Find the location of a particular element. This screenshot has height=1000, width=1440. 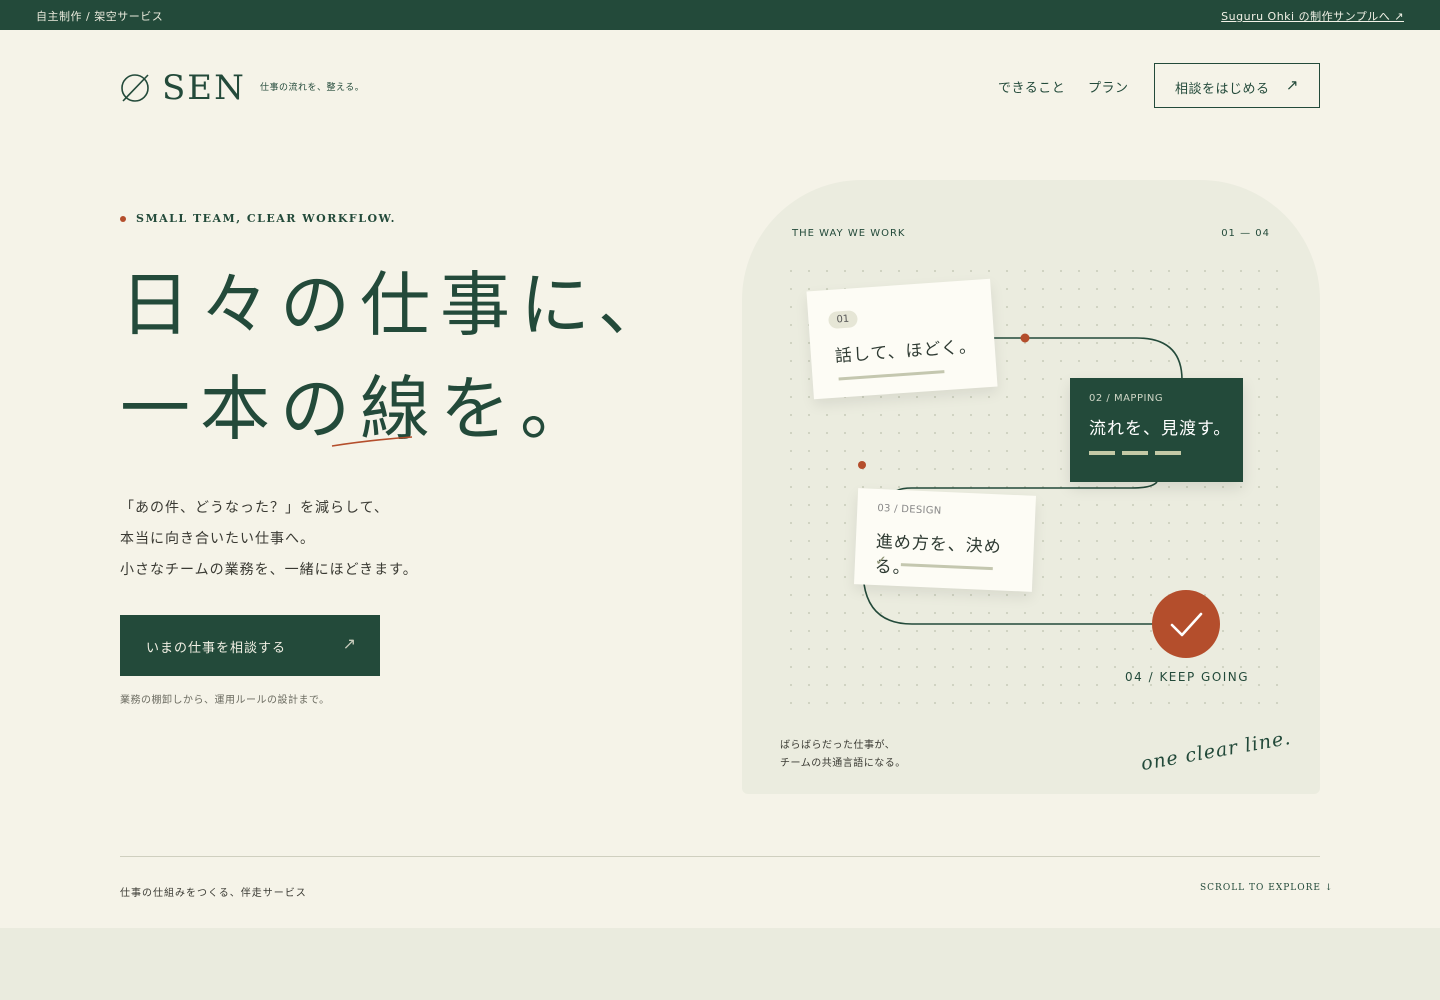

scroll-to-explore-link: SCROLL TO EXPLORE ↓ is located at coordinates (1266, 888).